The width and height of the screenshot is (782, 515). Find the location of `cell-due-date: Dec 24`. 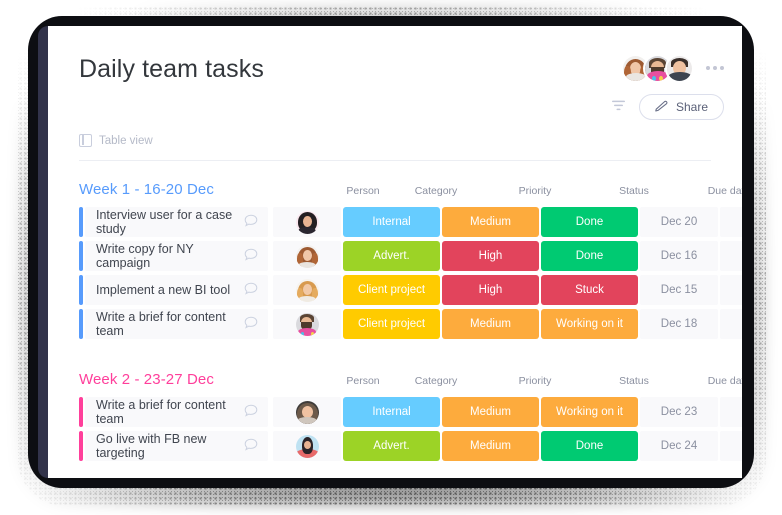

cell-due-date: Dec 24 is located at coordinates (679, 446).